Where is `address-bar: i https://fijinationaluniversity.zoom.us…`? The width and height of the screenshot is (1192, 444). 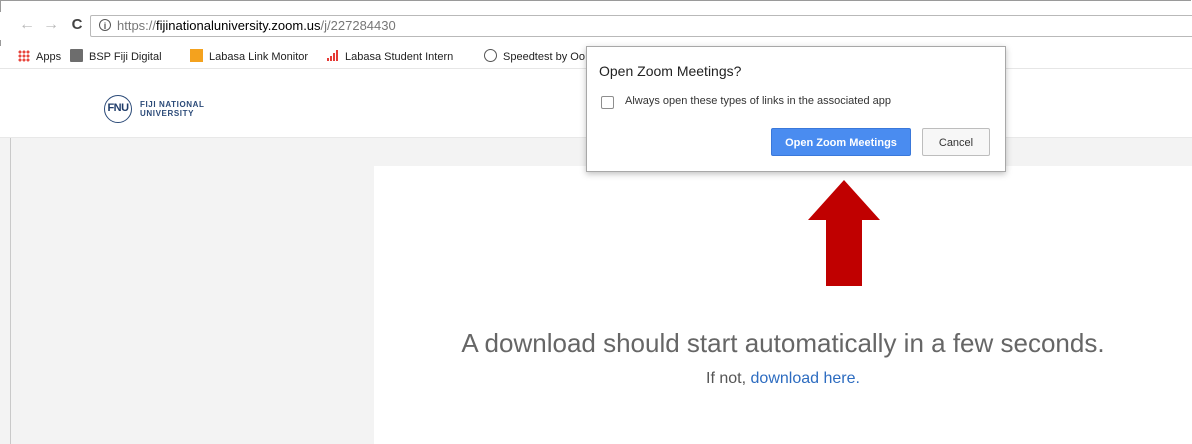 address-bar: i https://fijinationaluniversity.zoom.us… is located at coordinates (641, 26).